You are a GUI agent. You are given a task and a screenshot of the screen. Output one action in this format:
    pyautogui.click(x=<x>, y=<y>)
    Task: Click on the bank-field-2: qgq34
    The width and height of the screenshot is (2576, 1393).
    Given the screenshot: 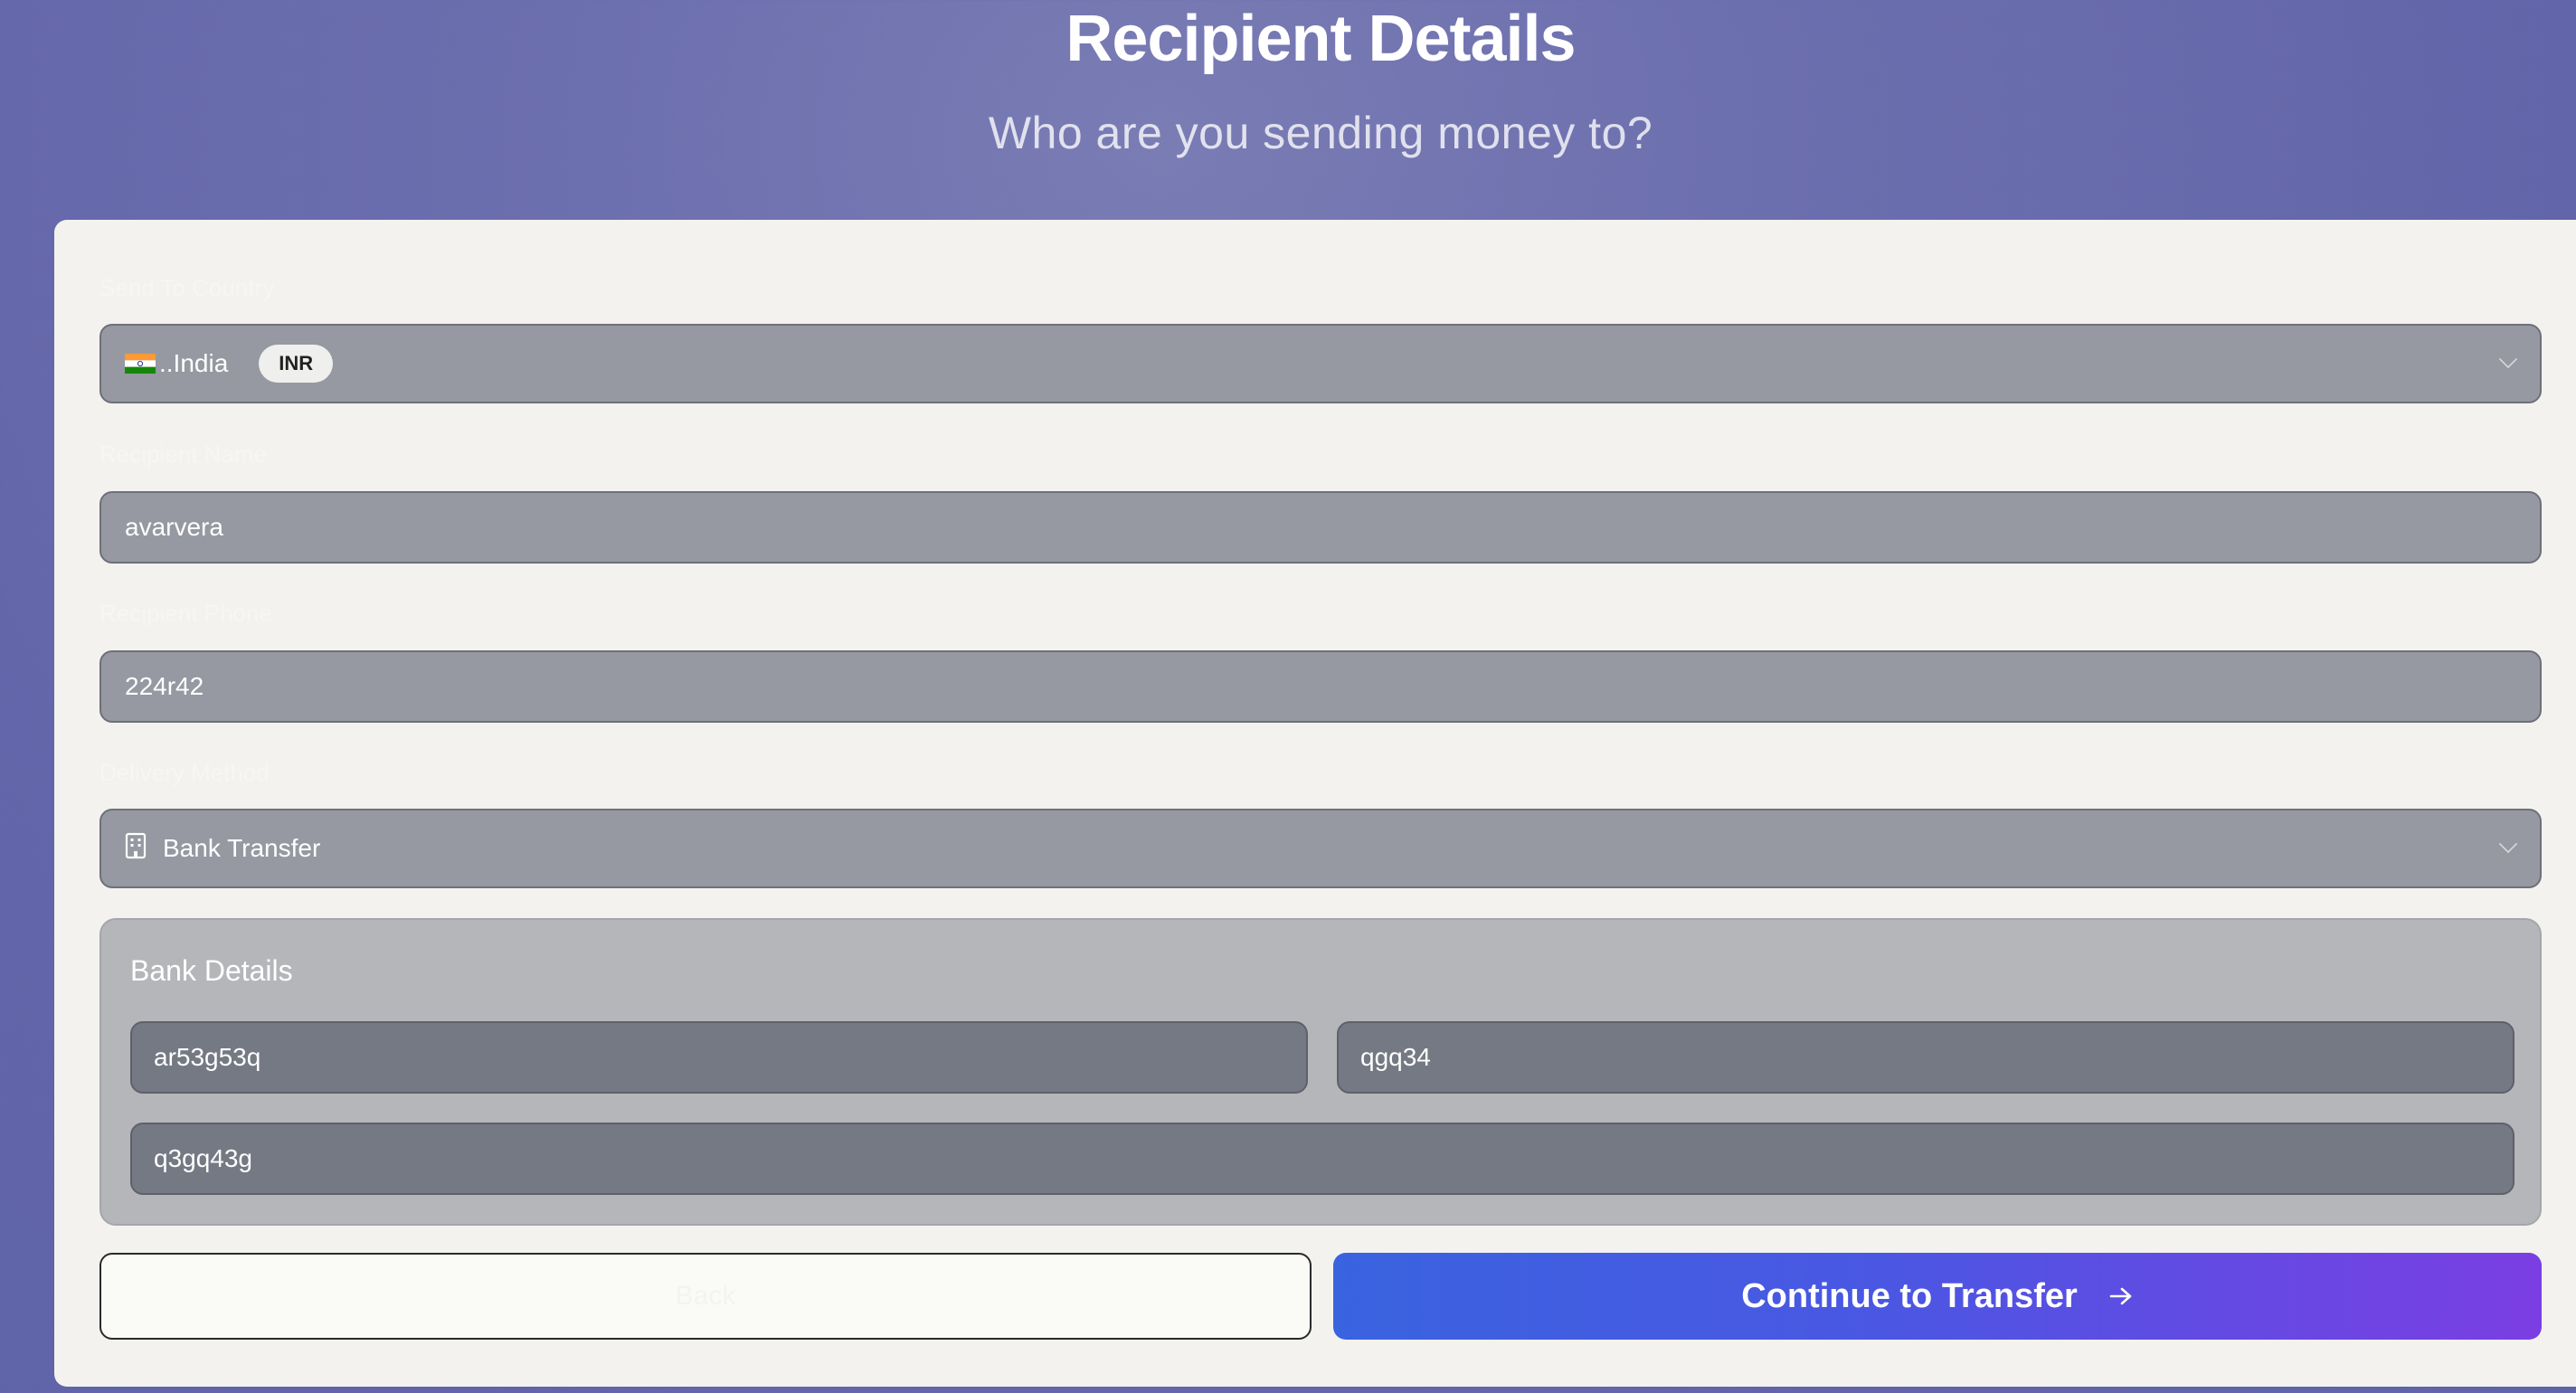 What is the action you would take?
    pyautogui.click(x=1926, y=1057)
    